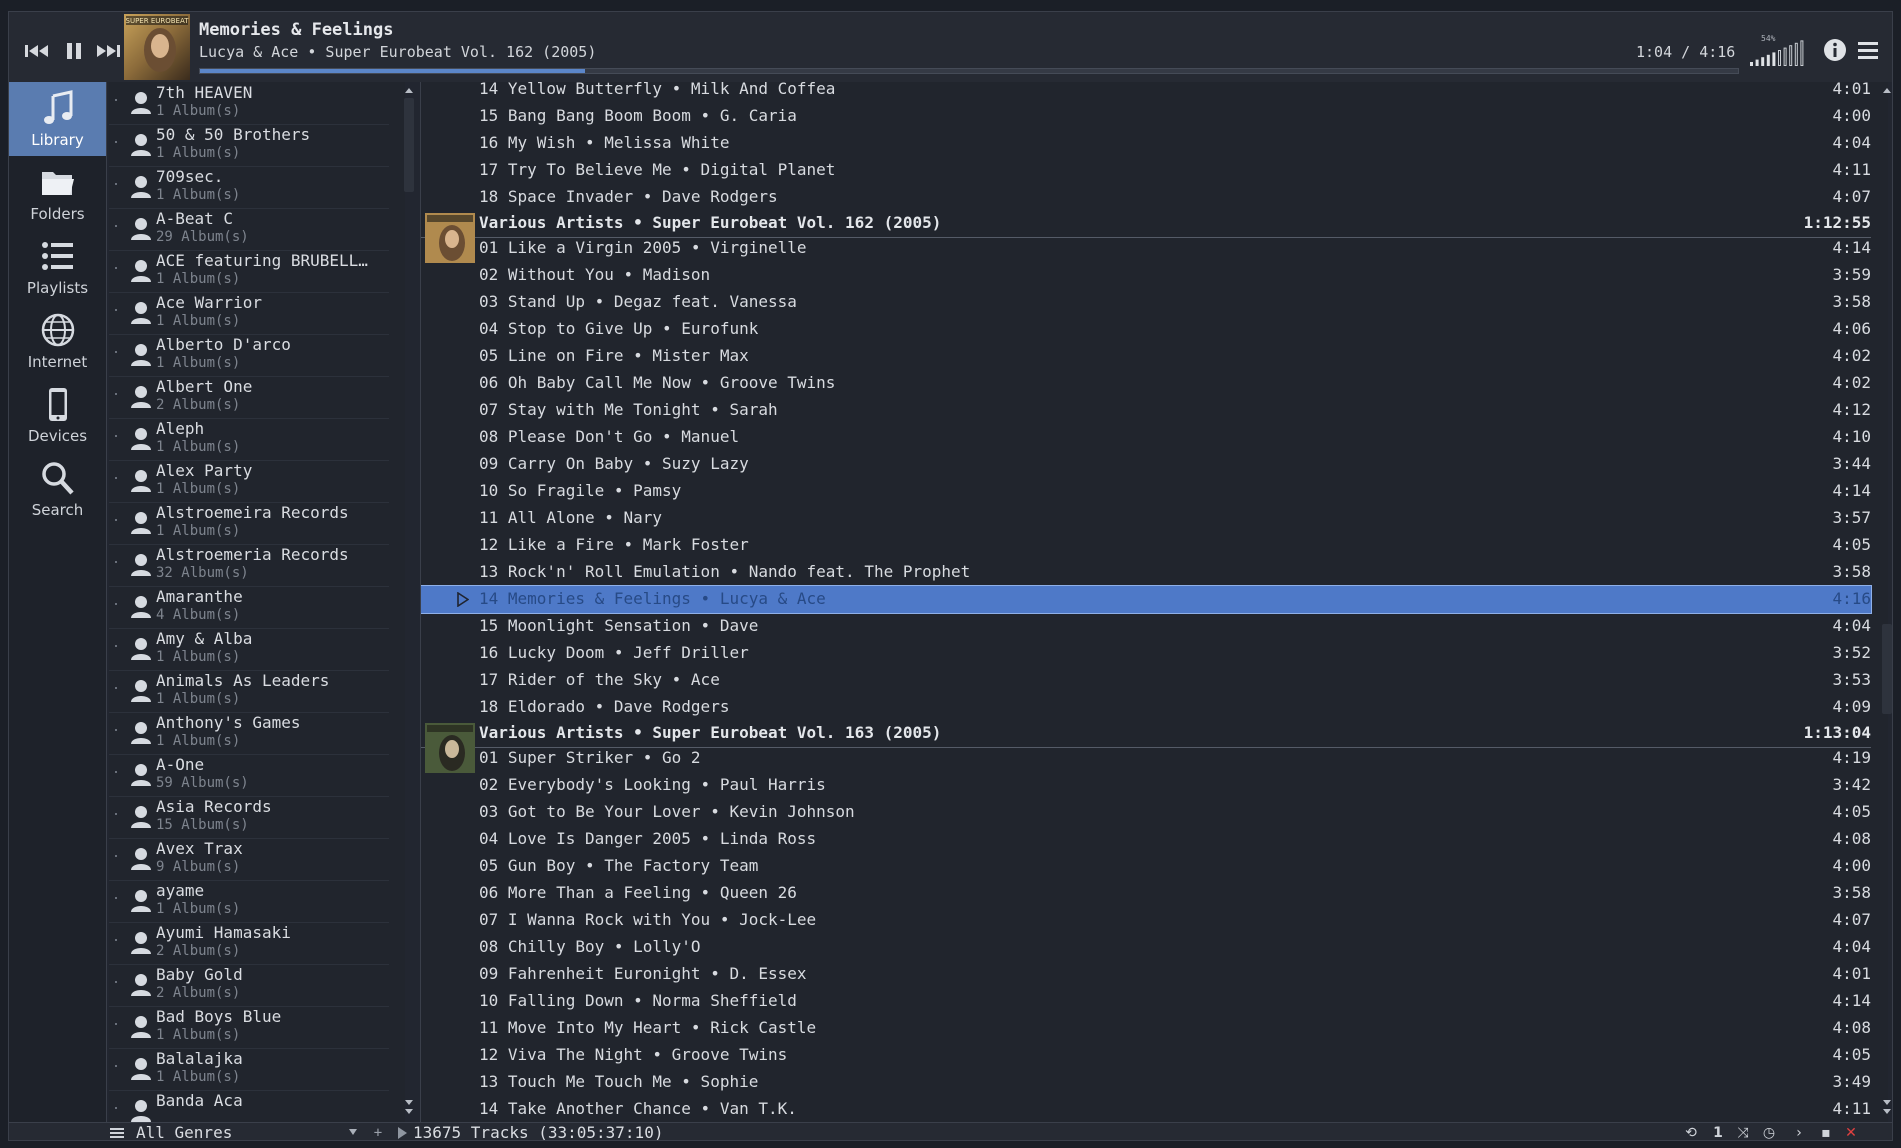 This screenshot has width=1901, height=1148. Describe the element at coordinates (57, 119) in the screenshot. I see `sidebar-item-library: Library` at that location.